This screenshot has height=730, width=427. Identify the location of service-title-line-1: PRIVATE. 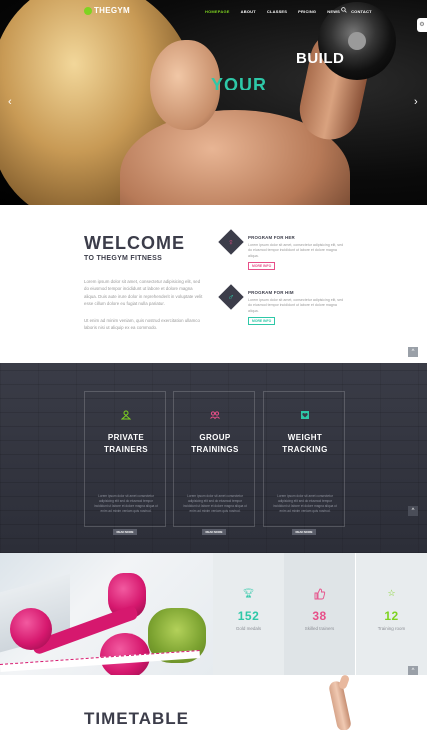
(126, 437).